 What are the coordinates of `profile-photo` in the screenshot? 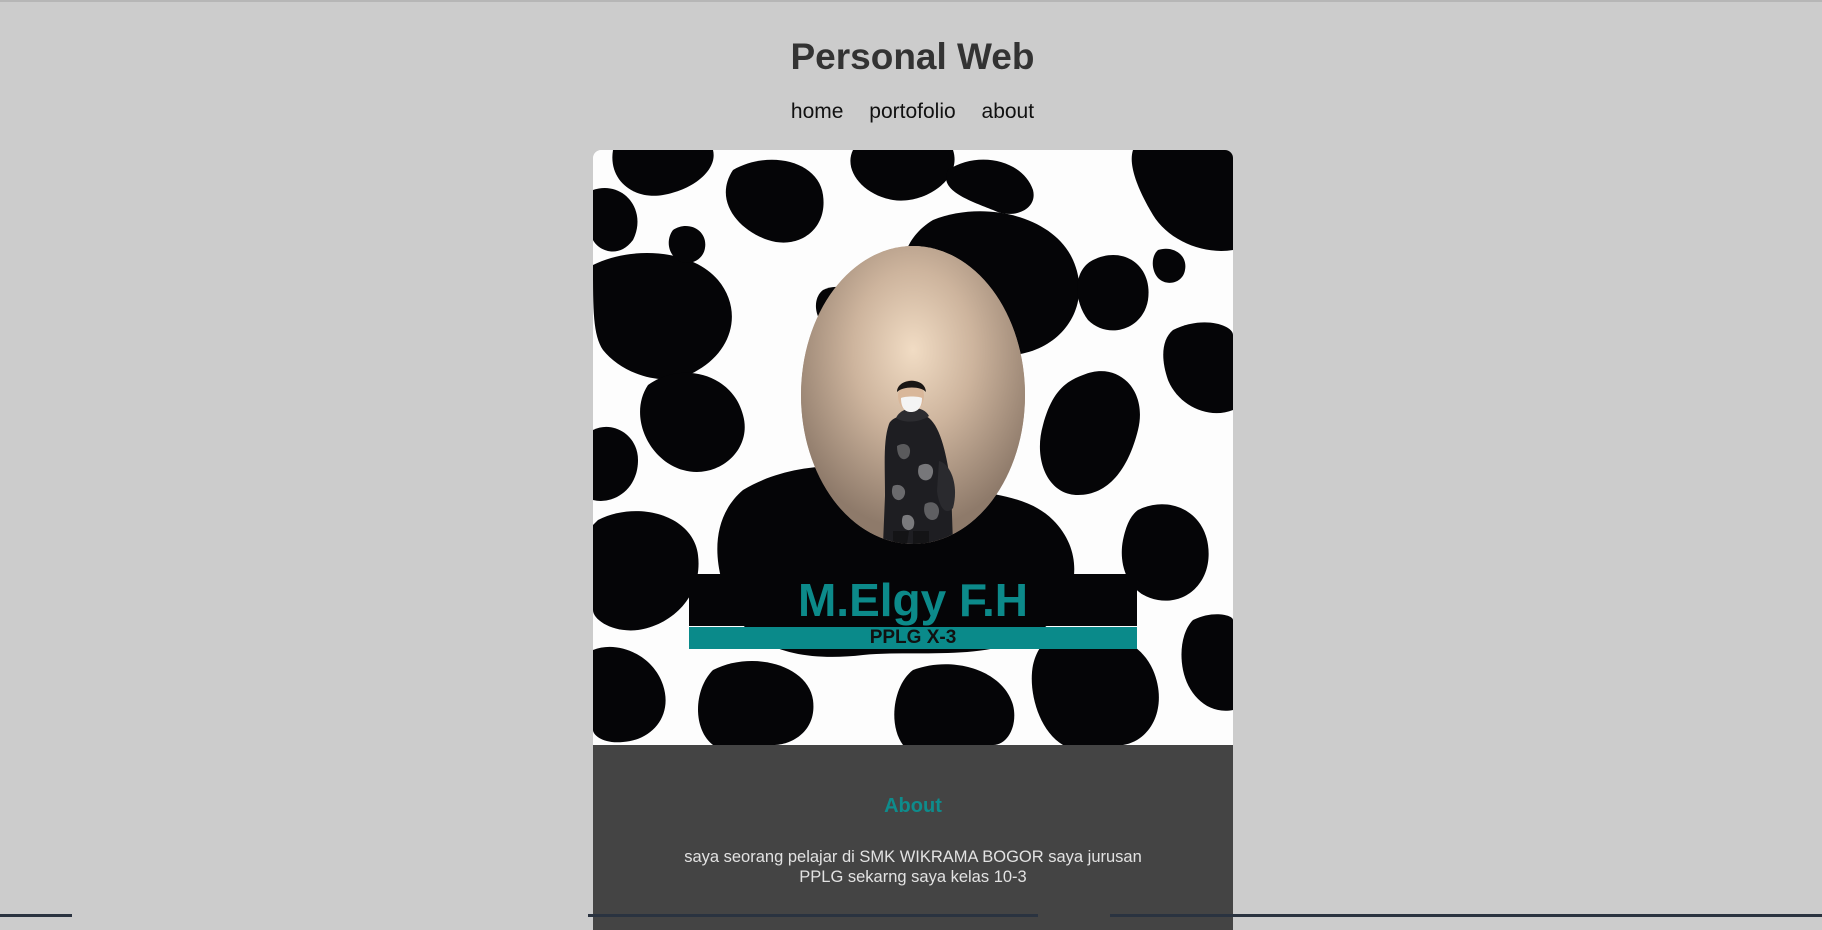 It's located at (913, 395).